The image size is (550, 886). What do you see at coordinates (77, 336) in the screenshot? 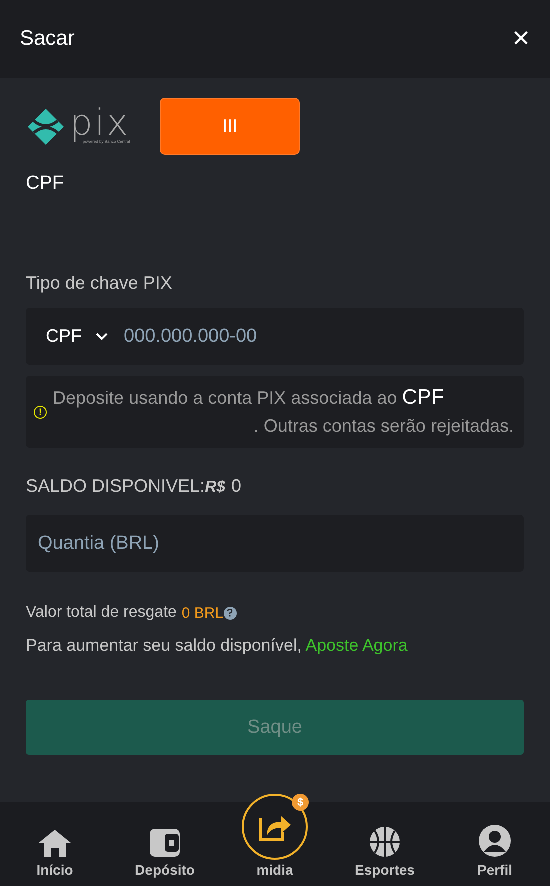
I see `key-type-select: CPF` at bounding box center [77, 336].